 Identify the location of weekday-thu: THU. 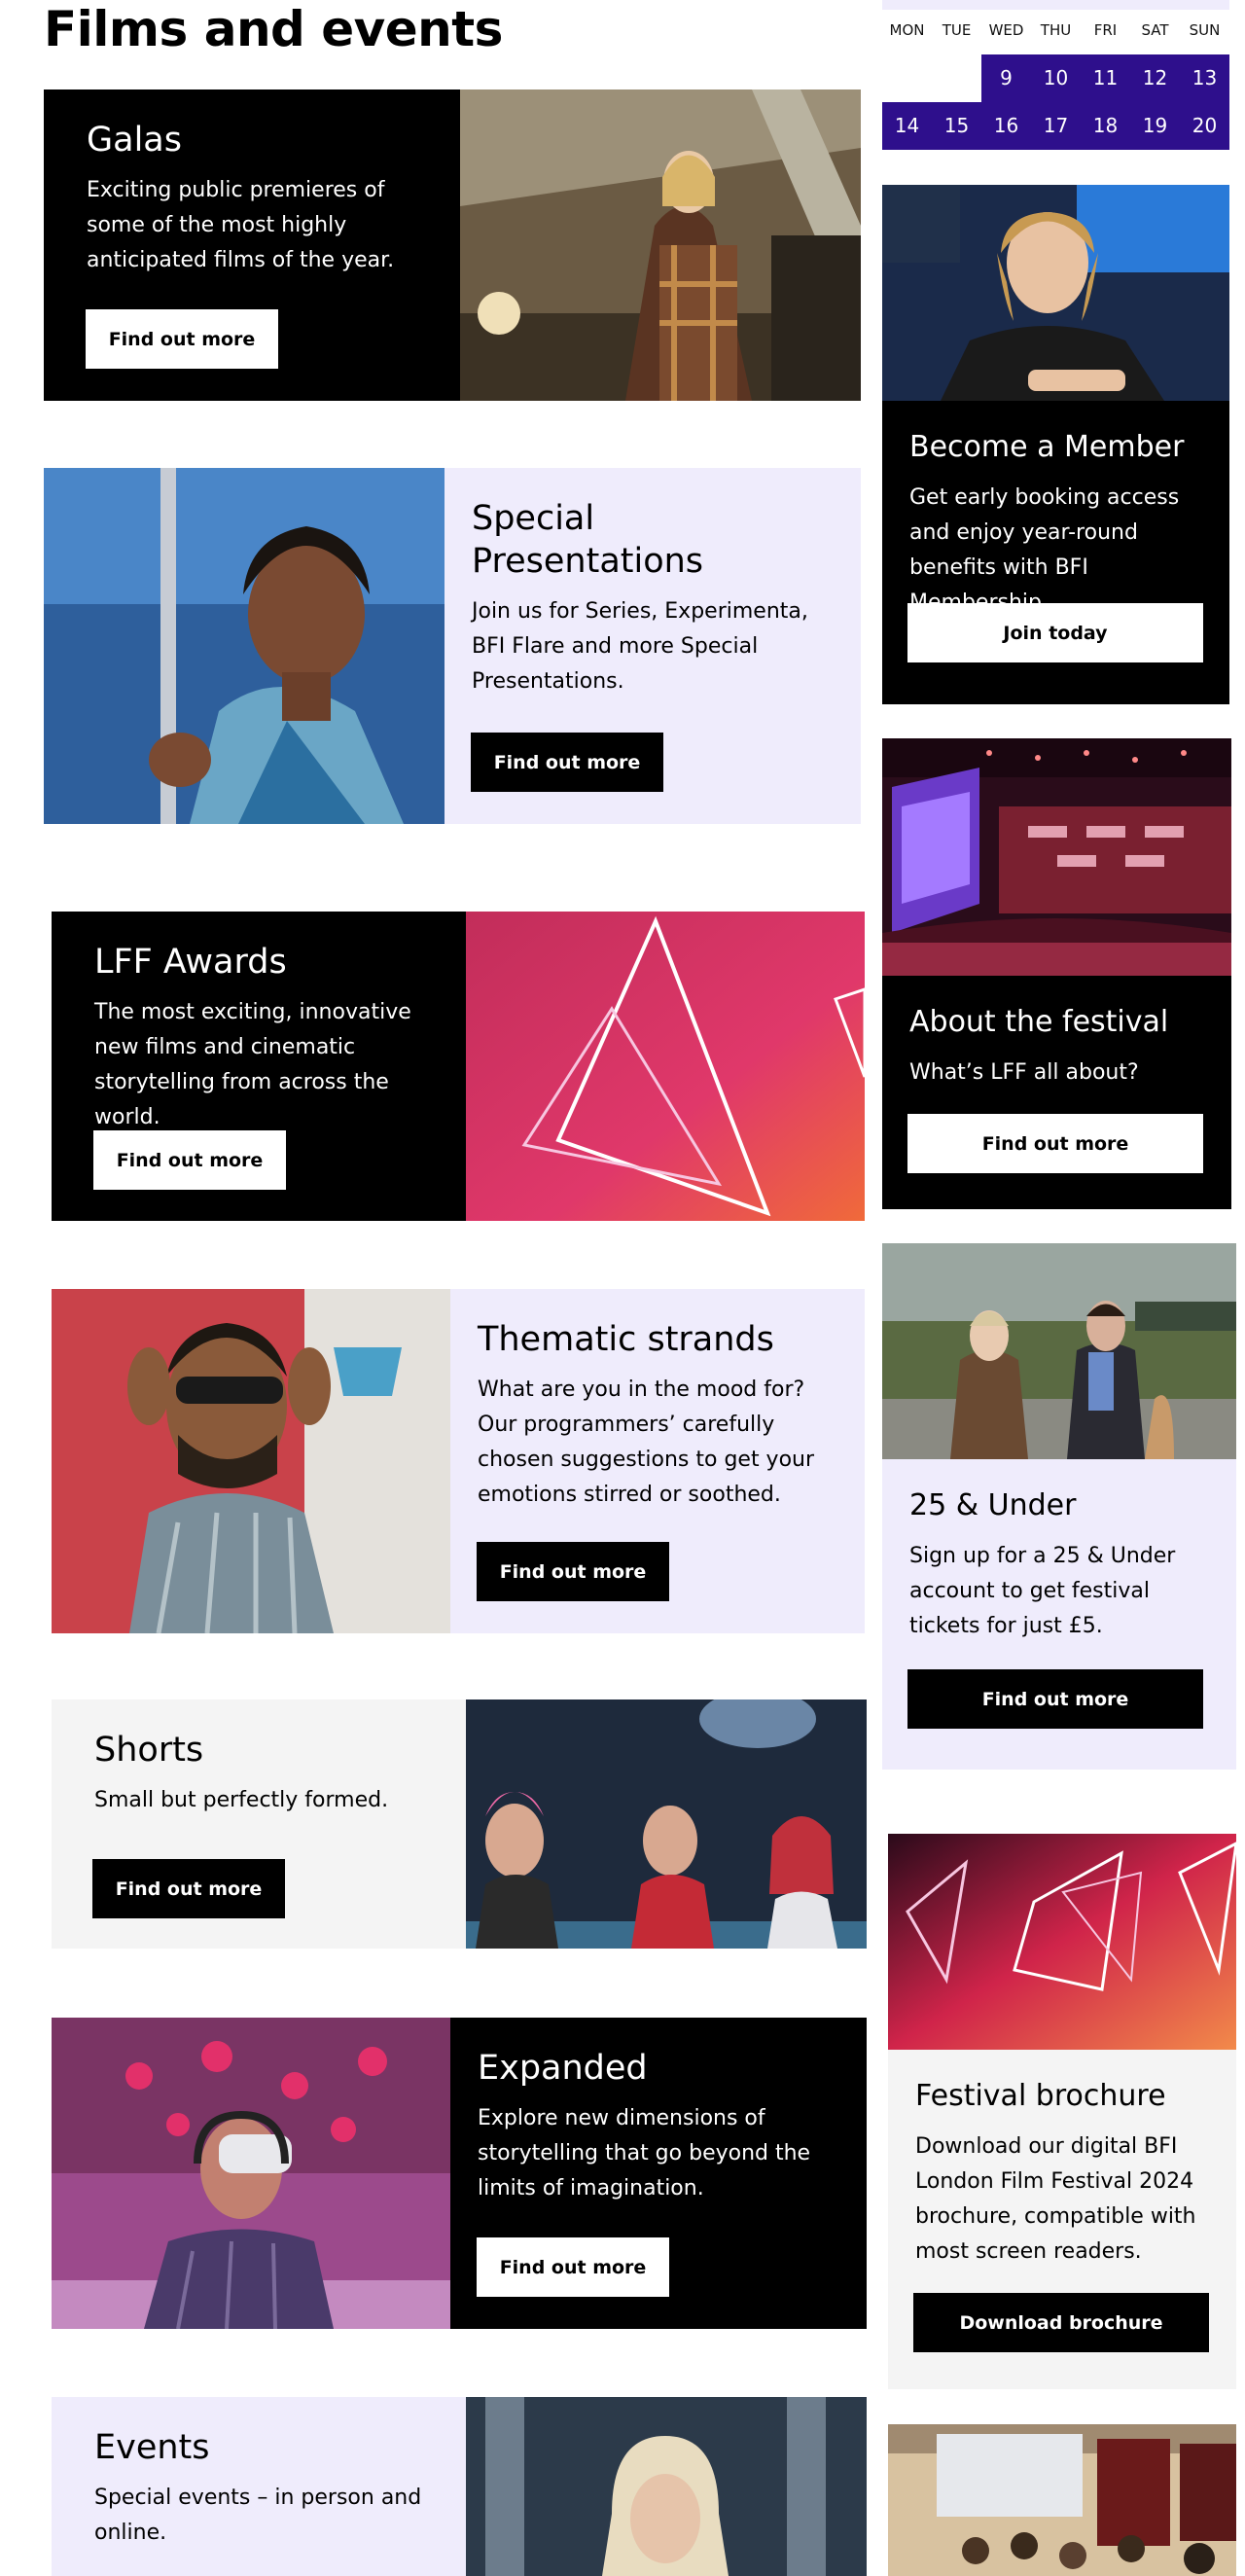
(1056, 30).